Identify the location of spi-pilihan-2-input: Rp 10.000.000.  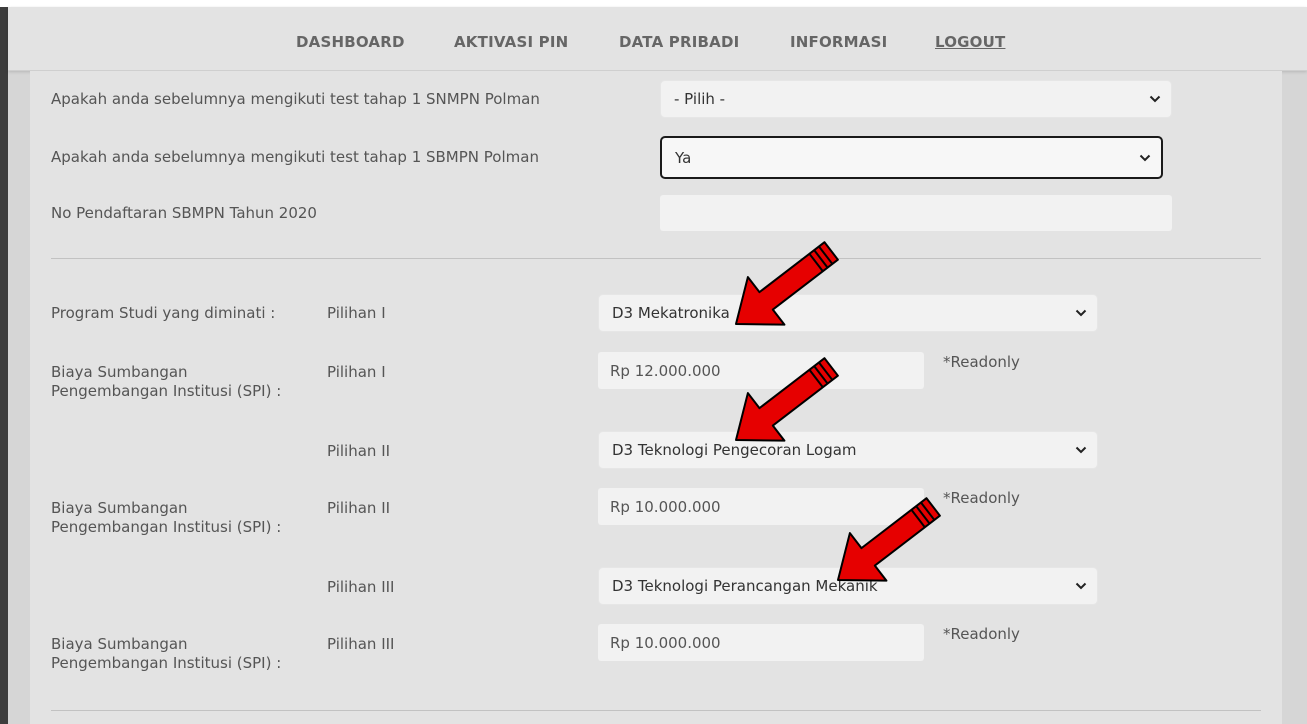
(761, 506).